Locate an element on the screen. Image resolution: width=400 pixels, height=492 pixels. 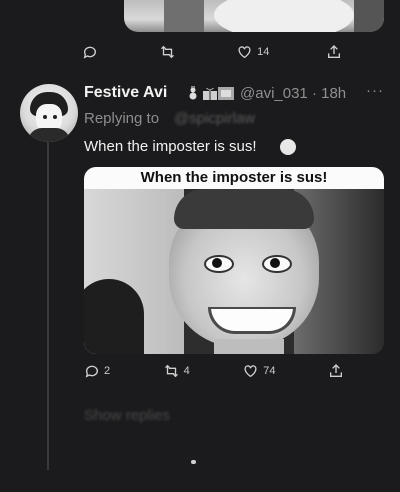
snowman-emoji-icon is located at coordinates (193, 93).